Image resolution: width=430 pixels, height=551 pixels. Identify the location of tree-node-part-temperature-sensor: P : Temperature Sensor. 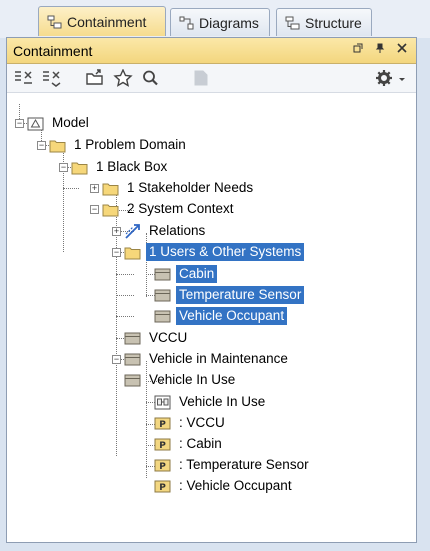
(233, 465).